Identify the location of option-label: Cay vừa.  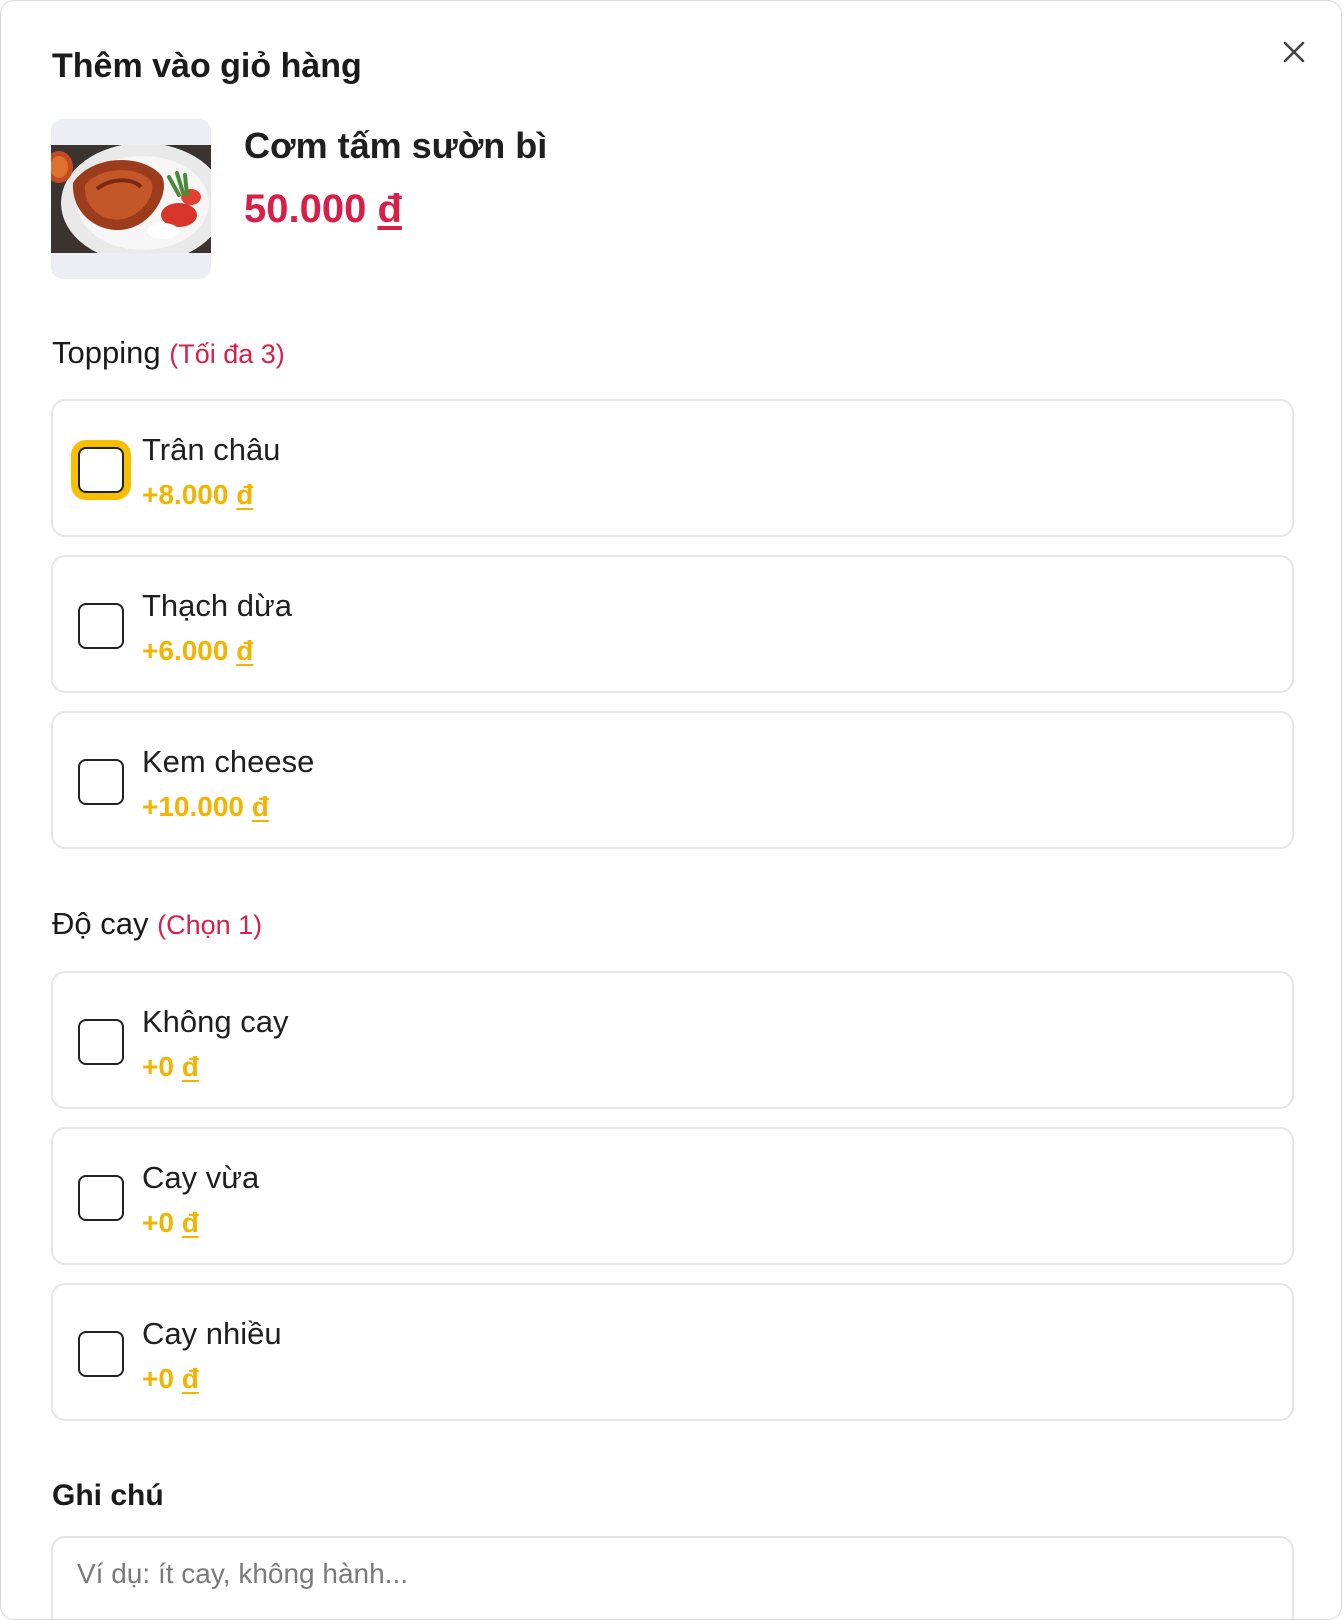
(201, 1177).